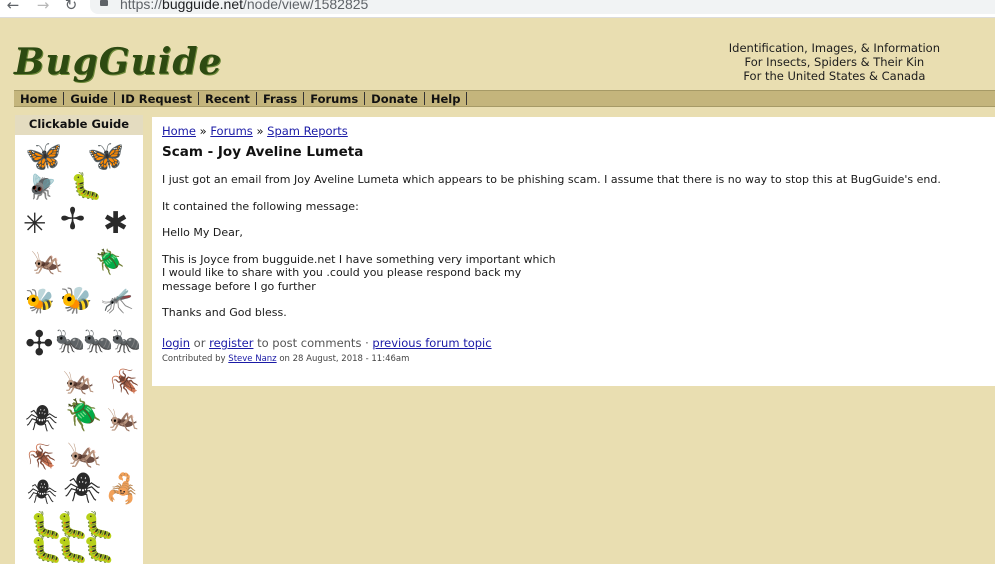 This screenshot has width=995, height=564. What do you see at coordinates (255, 131) in the screenshot?
I see `breadcrumb: Home » Forums » Spam Reports` at bounding box center [255, 131].